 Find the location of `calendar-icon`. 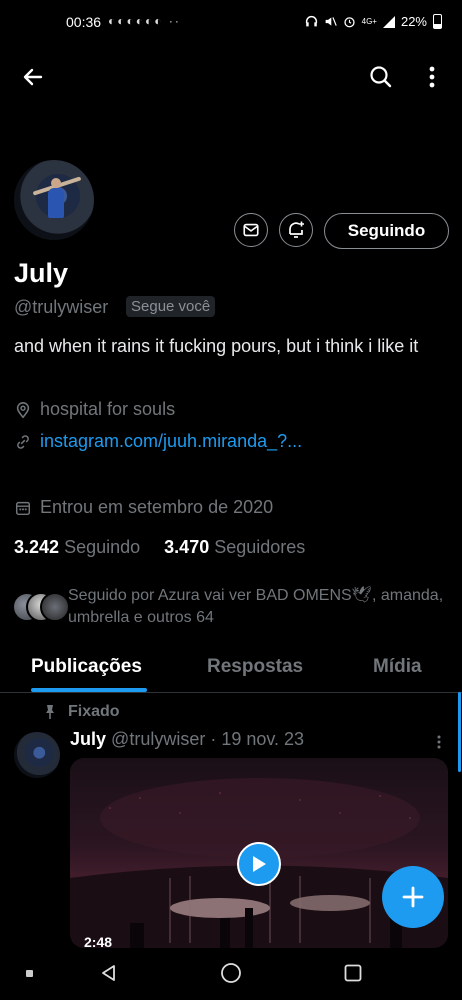

calendar-icon is located at coordinates (23, 508).